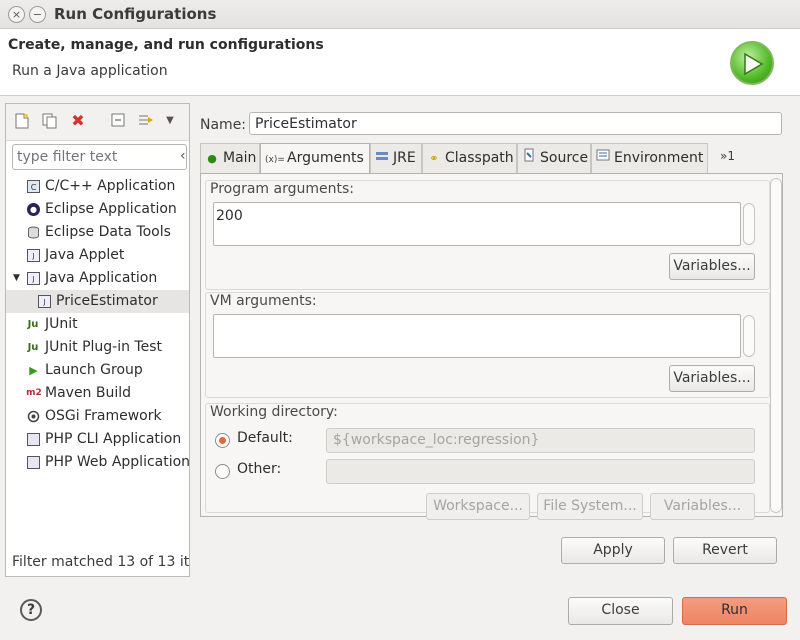 This screenshot has width=800, height=640. I want to click on launch-group-icon: ▶, so click(33, 370).